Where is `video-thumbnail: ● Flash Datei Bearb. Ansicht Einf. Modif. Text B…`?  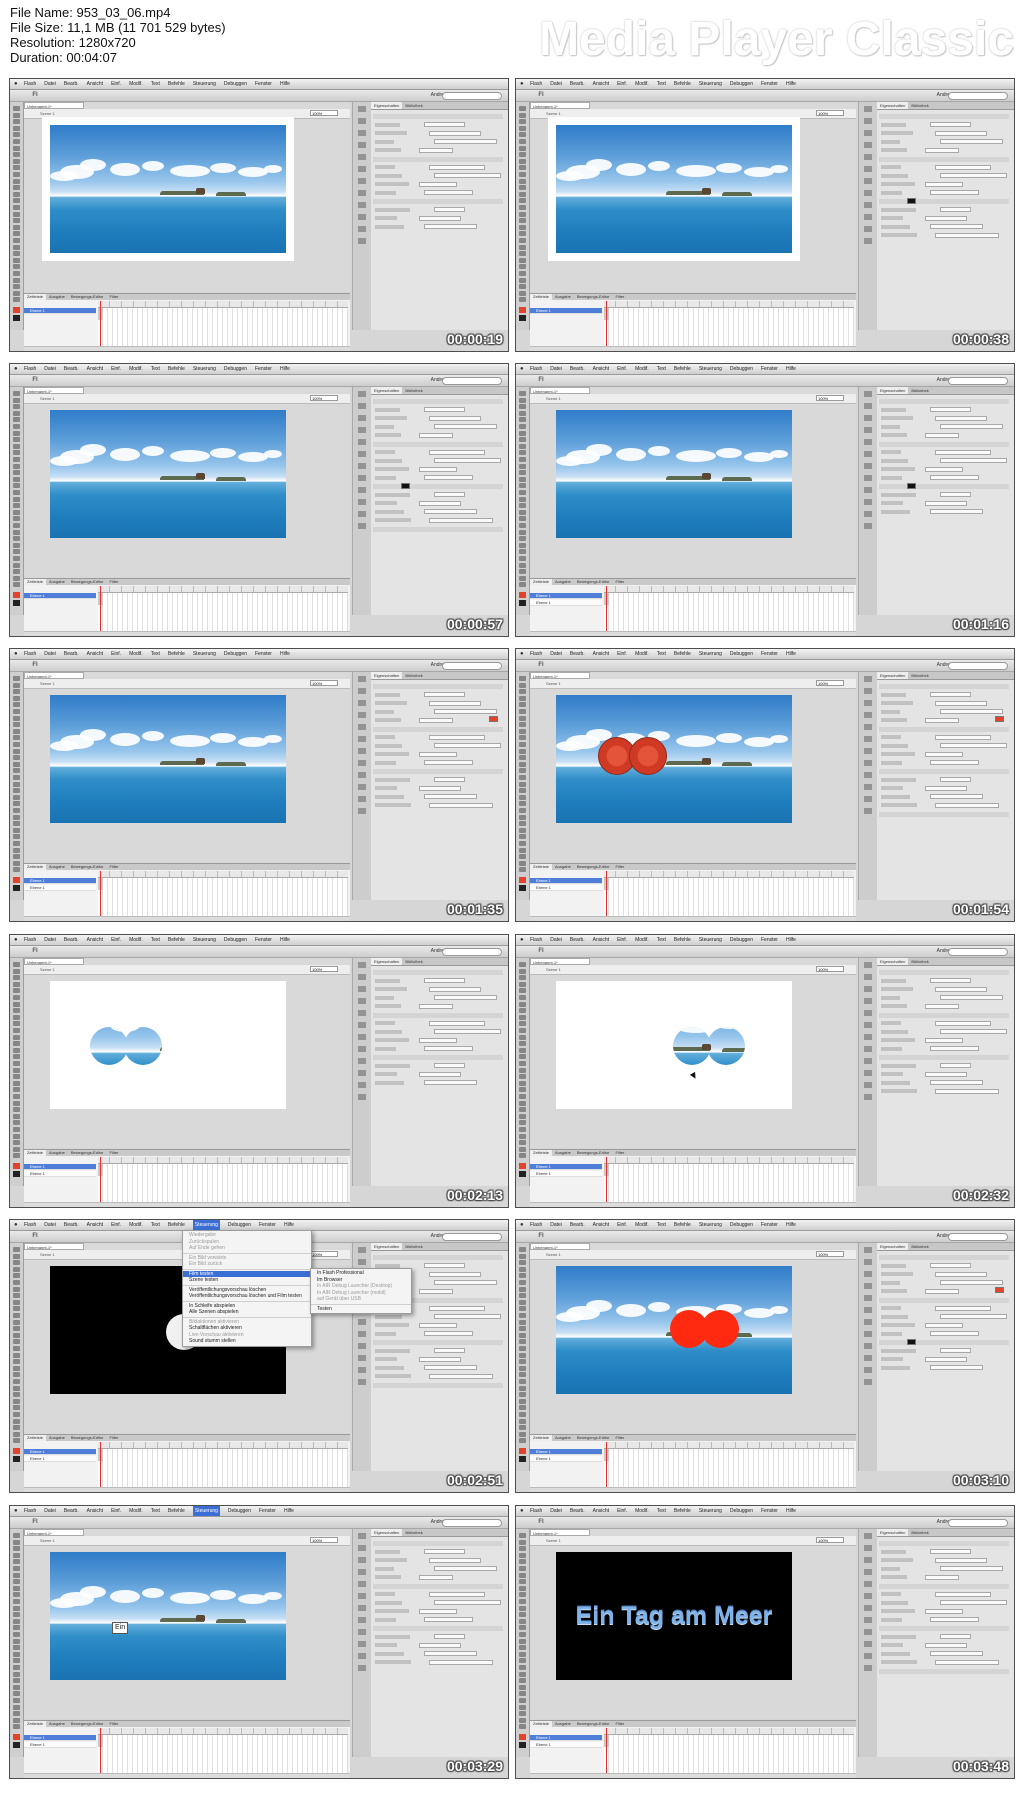
video-thumbnail: ● Flash Datei Bearb. Ansicht Einf. Modif. Text B… is located at coordinates (765, 1642).